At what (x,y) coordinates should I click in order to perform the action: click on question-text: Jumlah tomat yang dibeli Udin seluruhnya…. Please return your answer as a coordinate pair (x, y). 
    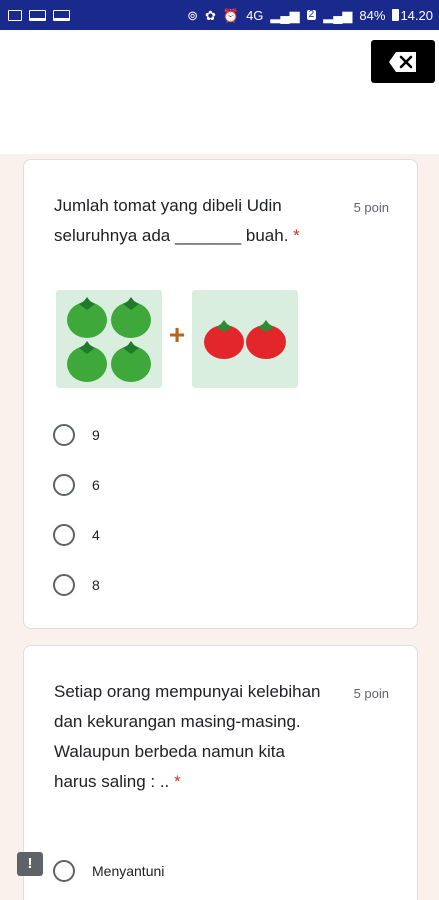
    Looking at the image, I should click on (194, 221).